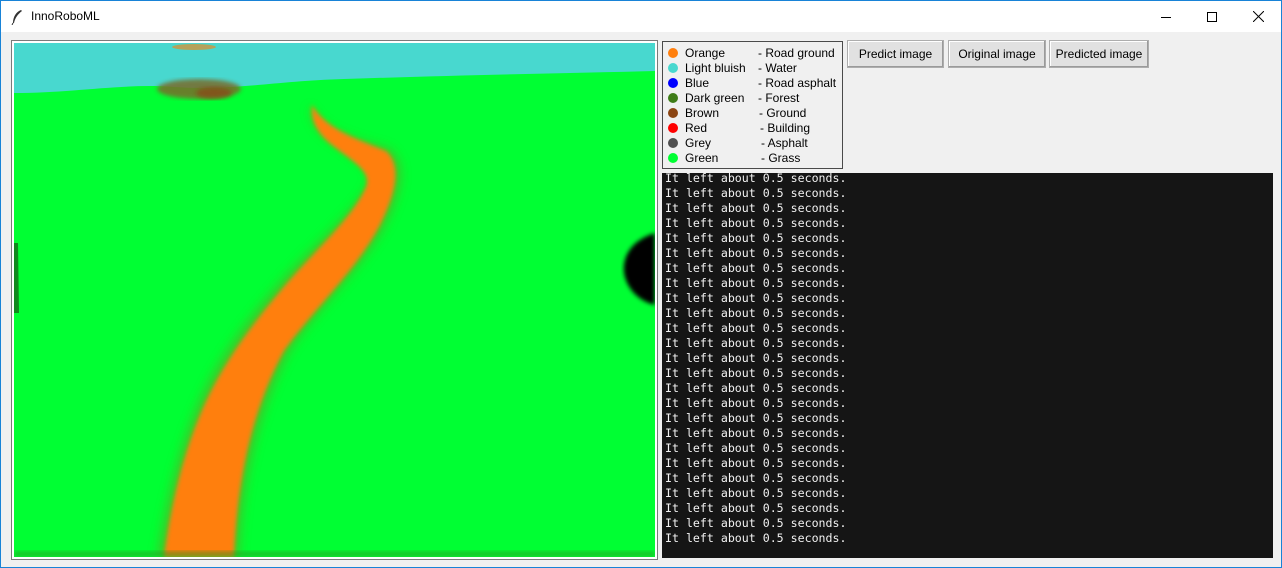  I want to click on legend-color-name: Grey, so click(698, 143).